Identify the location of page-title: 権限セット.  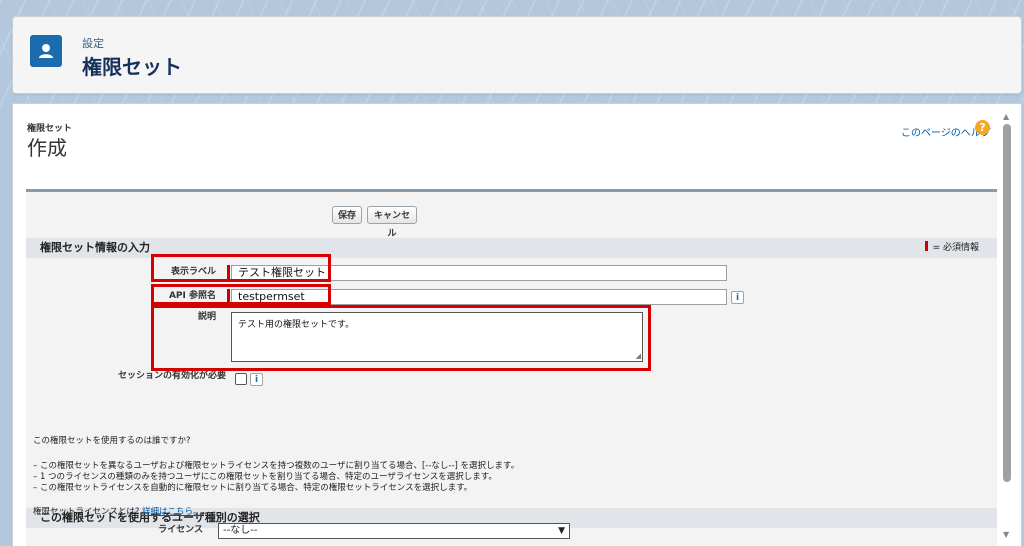
(132, 67).